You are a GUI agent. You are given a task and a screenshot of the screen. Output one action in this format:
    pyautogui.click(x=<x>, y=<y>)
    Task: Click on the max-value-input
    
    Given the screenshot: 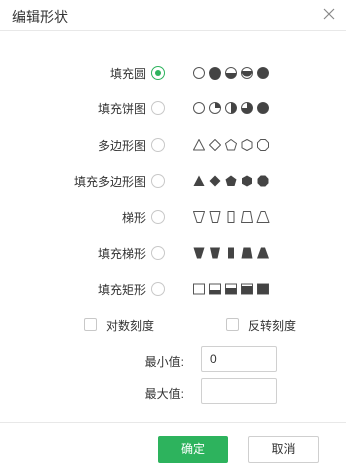 What is the action you would take?
    pyautogui.click(x=239, y=391)
    